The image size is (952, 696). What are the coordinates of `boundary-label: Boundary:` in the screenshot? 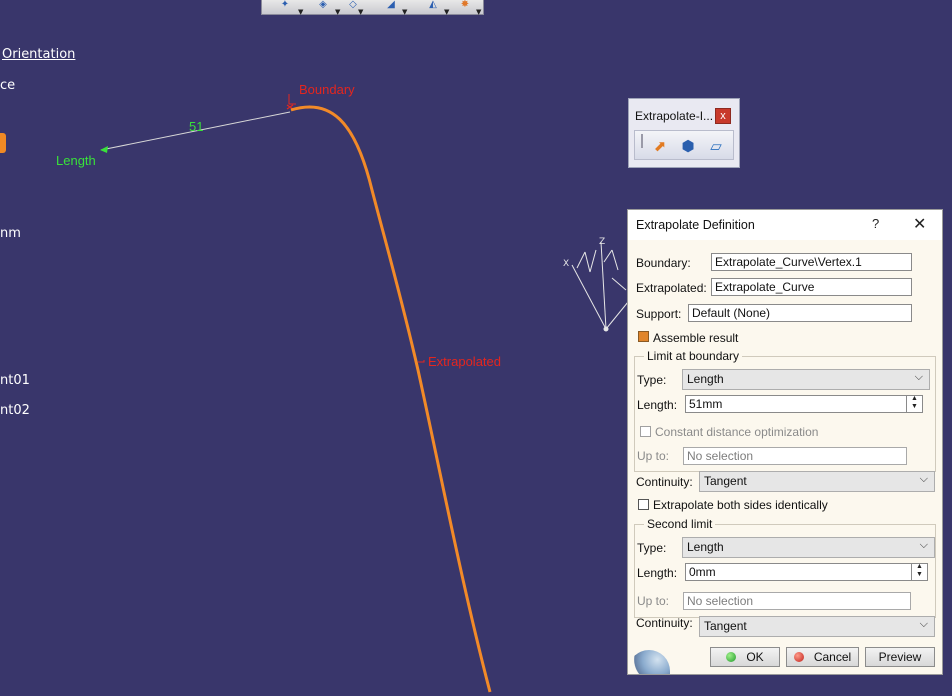 It's located at (663, 263).